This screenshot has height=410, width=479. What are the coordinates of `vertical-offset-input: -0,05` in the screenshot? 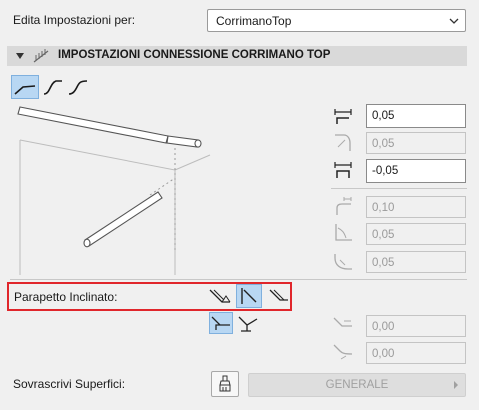 It's located at (416, 171).